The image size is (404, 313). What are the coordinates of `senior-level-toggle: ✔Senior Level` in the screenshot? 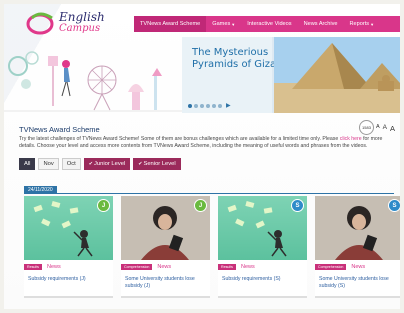 It's located at (157, 164).